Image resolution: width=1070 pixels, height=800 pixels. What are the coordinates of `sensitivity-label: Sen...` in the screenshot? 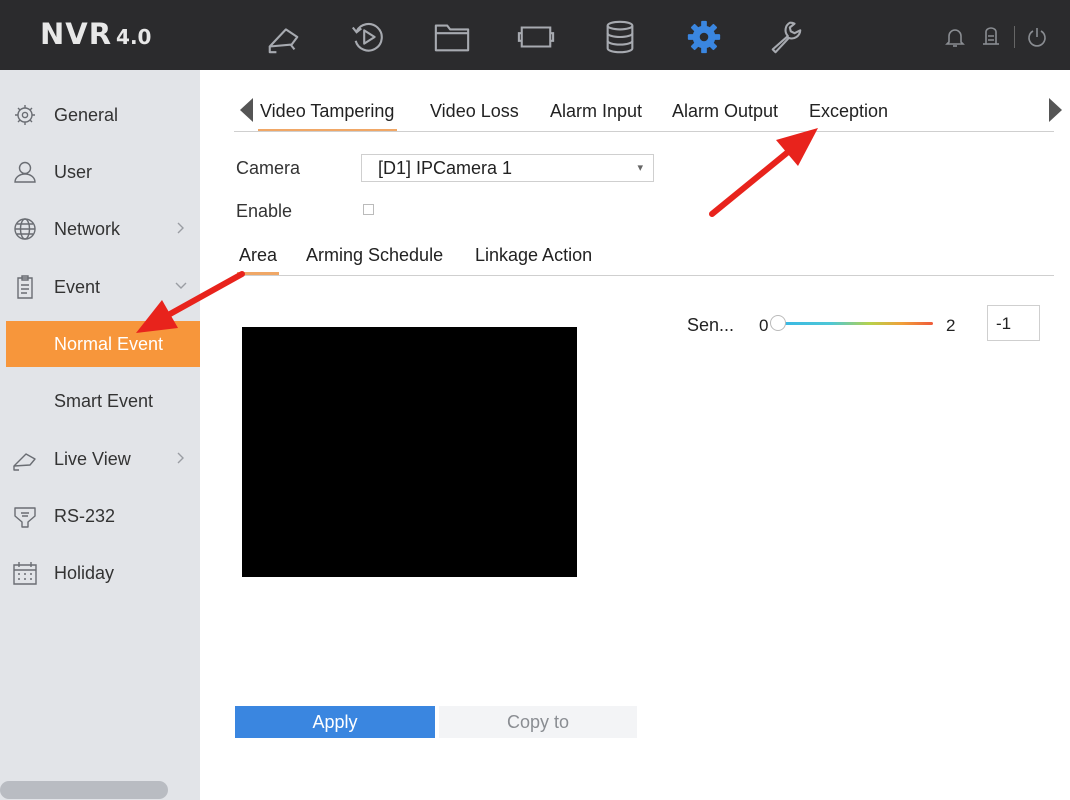 It's located at (711, 325).